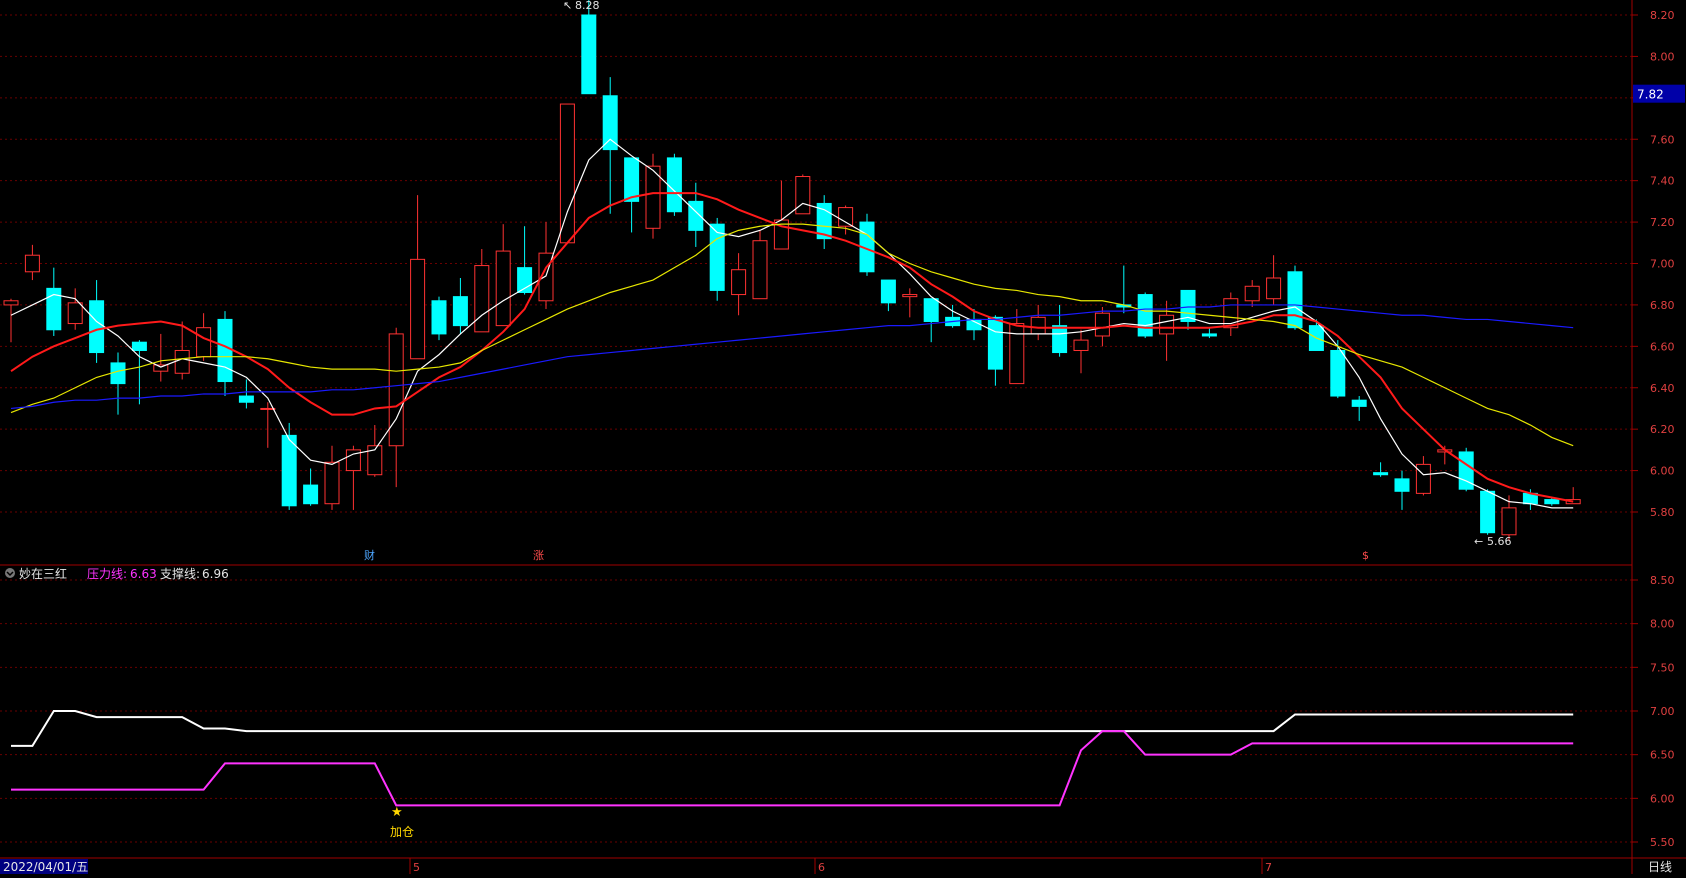 Image resolution: width=1686 pixels, height=878 pixels. Describe the element at coordinates (143, 574) in the screenshot. I see `pressure-line-value: 6.63` at that location.